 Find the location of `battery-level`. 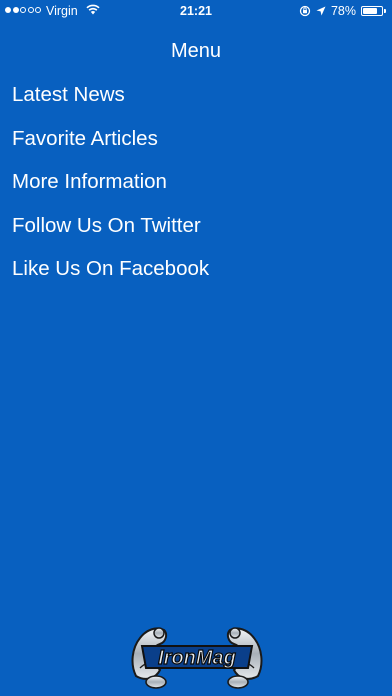

battery-level is located at coordinates (370, 11).